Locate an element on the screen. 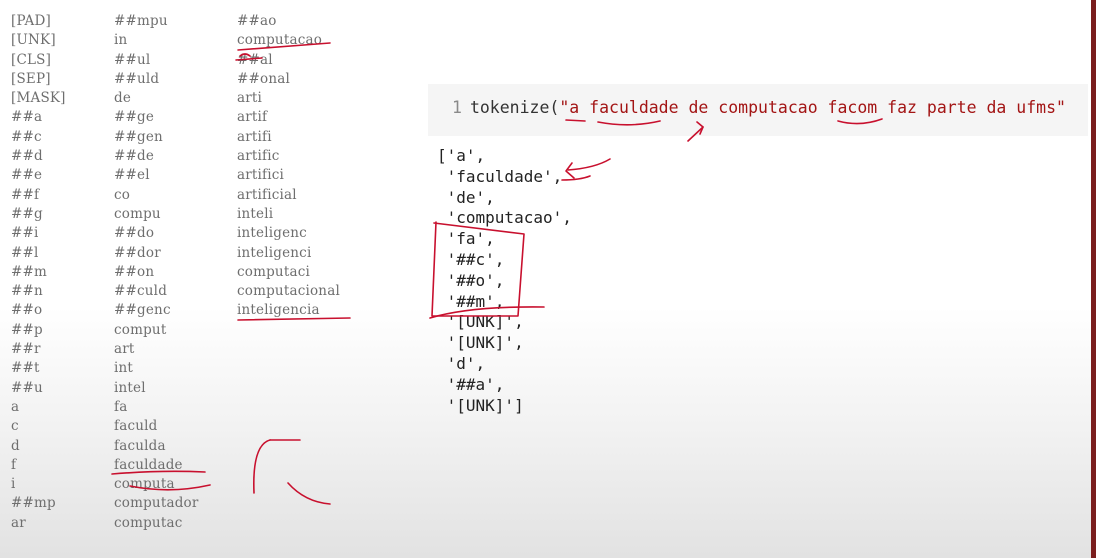 This screenshot has width=1096, height=558. vocab-token: ##o is located at coordinates (27, 310).